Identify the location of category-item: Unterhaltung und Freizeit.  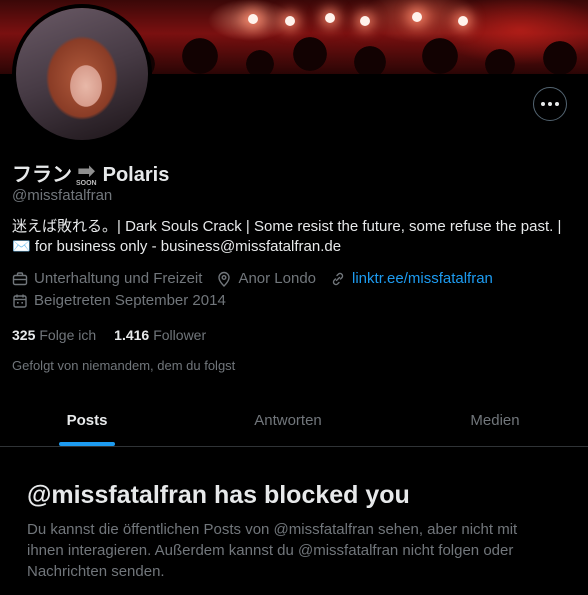
(107, 278).